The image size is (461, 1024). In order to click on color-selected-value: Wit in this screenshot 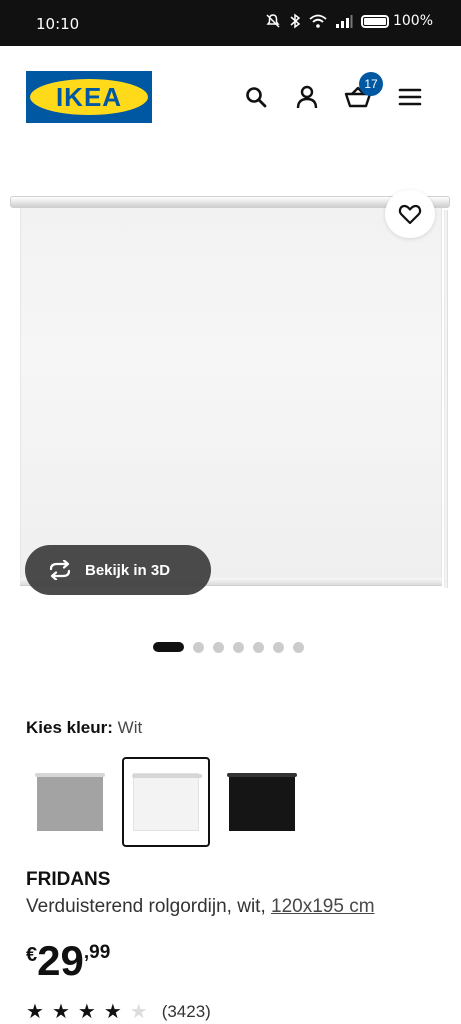, I will do `click(130, 727)`.